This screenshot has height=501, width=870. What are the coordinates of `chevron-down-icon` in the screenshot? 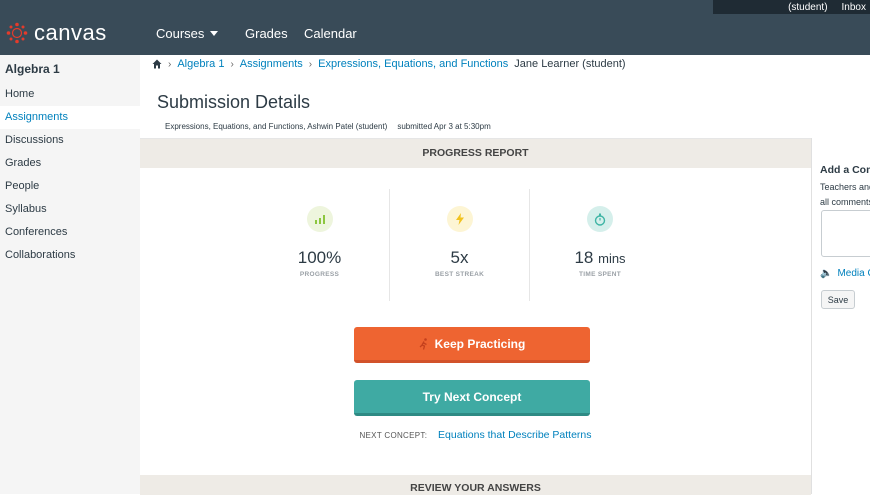 It's located at (214, 33).